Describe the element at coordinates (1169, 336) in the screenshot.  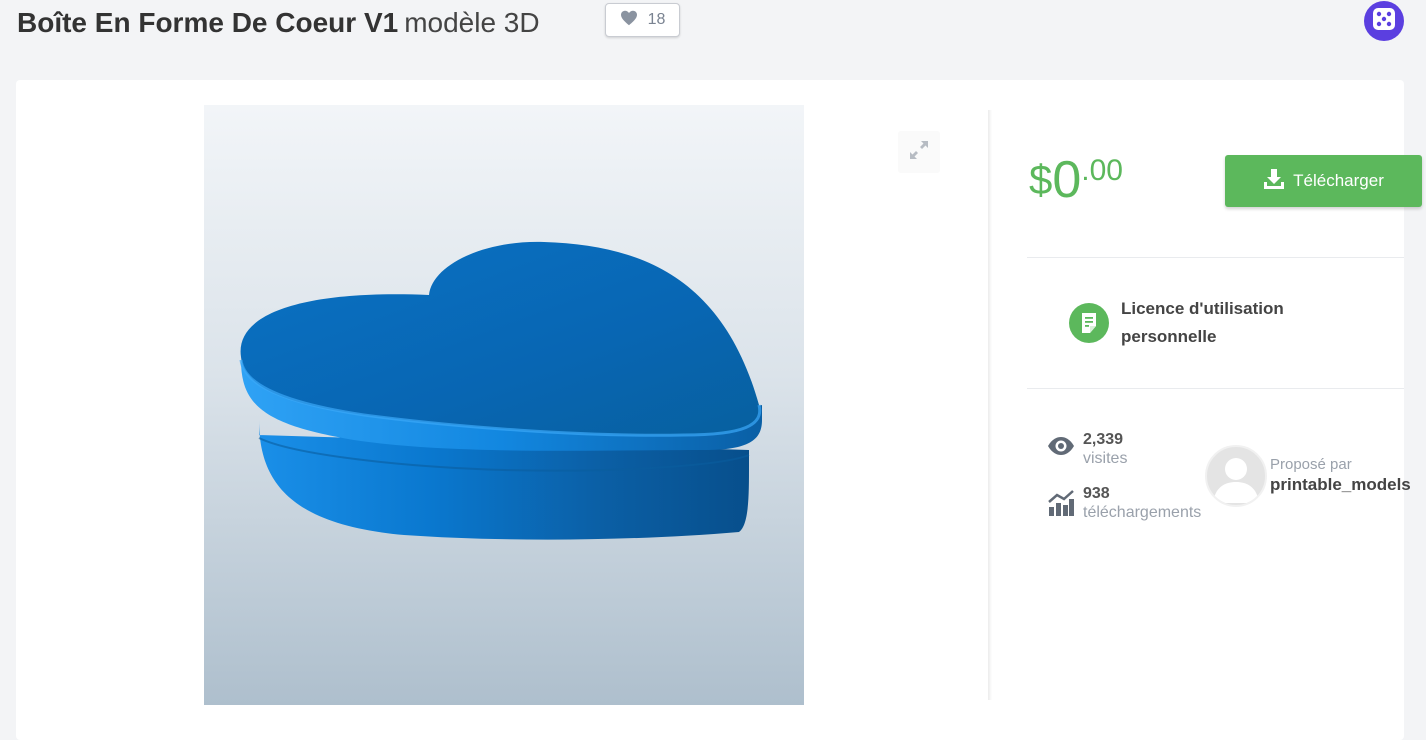
I see `license-line-2: personnelle` at that location.